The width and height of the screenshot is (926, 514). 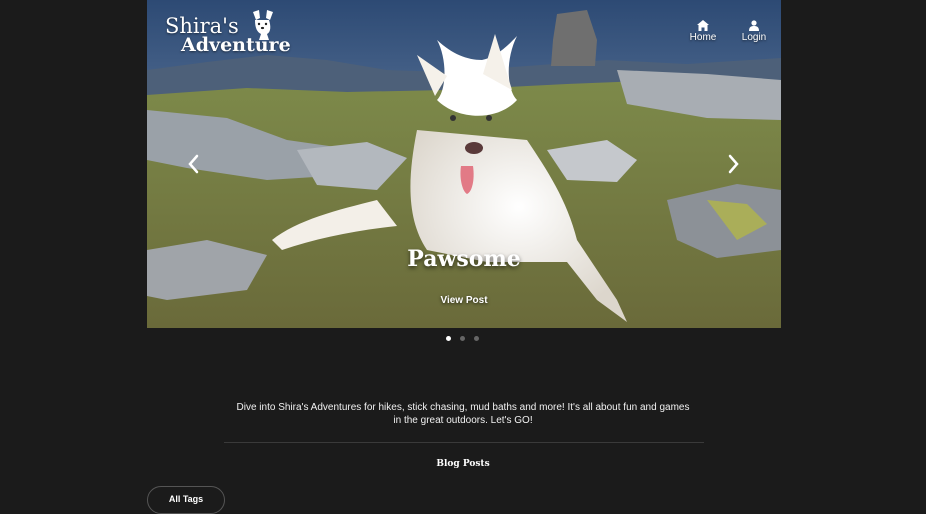 What do you see at coordinates (193, 164) in the screenshot?
I see `chevron-left-icon` at bounding box center [193, 164].